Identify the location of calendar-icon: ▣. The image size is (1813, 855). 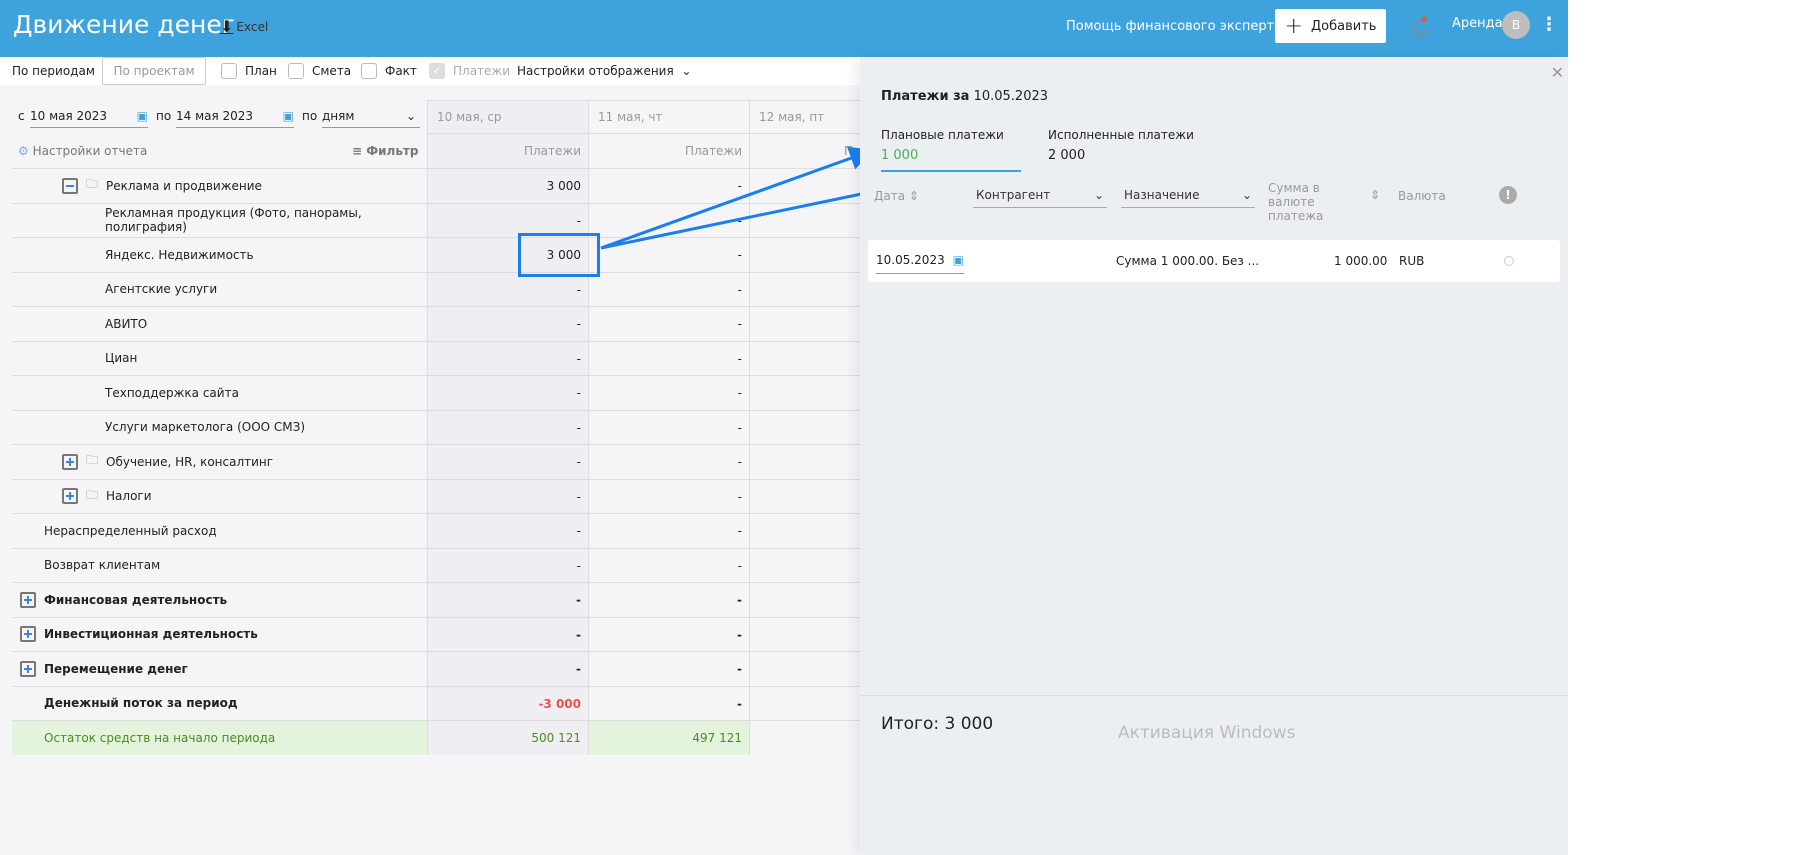
(958, 260).